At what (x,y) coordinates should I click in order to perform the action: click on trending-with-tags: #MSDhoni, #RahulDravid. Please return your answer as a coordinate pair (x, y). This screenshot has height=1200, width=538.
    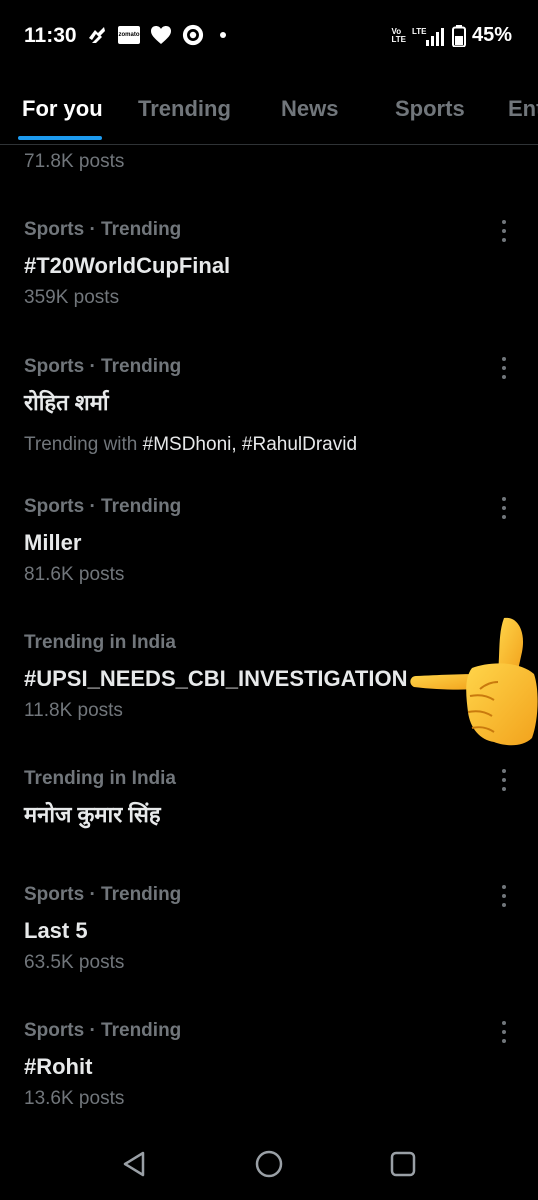
    Looking at the image, I should click on (250, 444).